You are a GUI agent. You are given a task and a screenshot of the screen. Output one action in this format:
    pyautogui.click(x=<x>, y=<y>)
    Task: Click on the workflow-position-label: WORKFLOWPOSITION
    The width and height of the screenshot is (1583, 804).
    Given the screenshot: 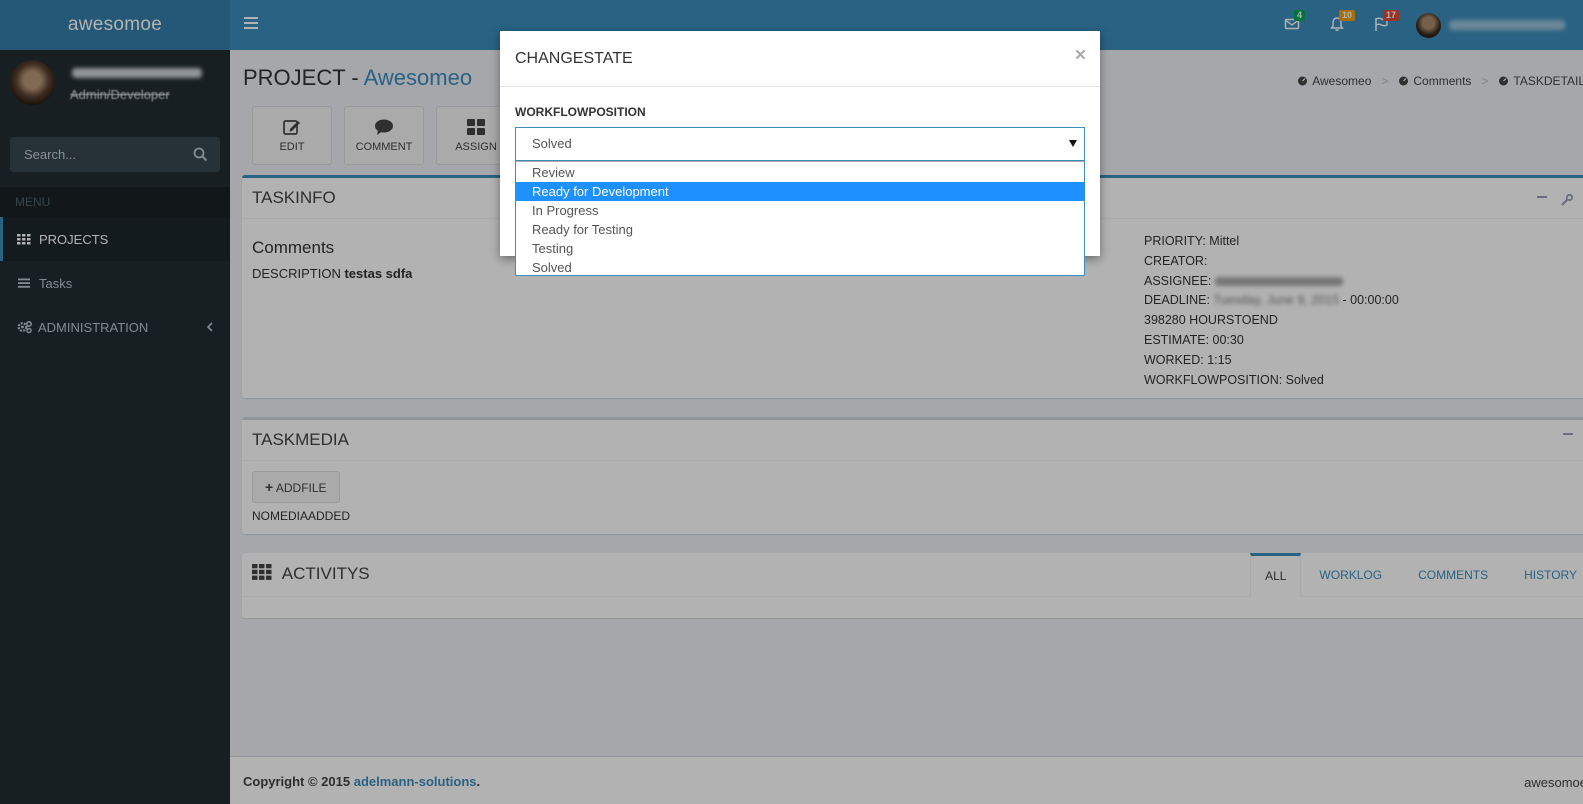 What is the action you would take?
    pyautogui.click(x=580, y=112)
    